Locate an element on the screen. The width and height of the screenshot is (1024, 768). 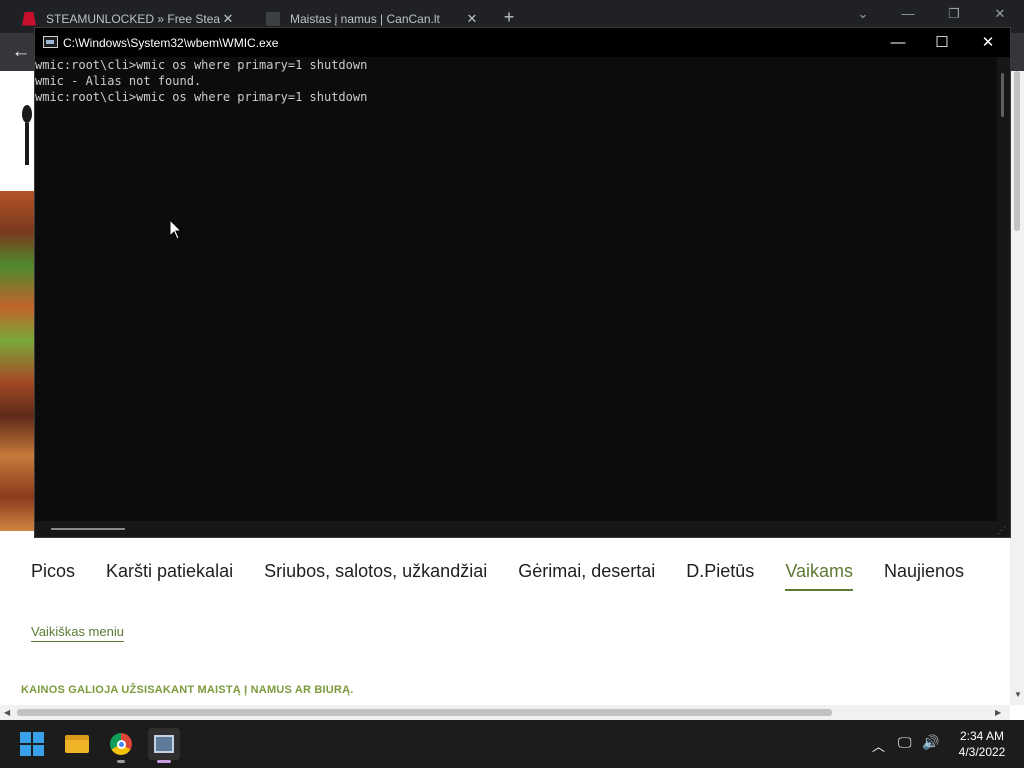
running-indicator is located at coordinates (121, 761).